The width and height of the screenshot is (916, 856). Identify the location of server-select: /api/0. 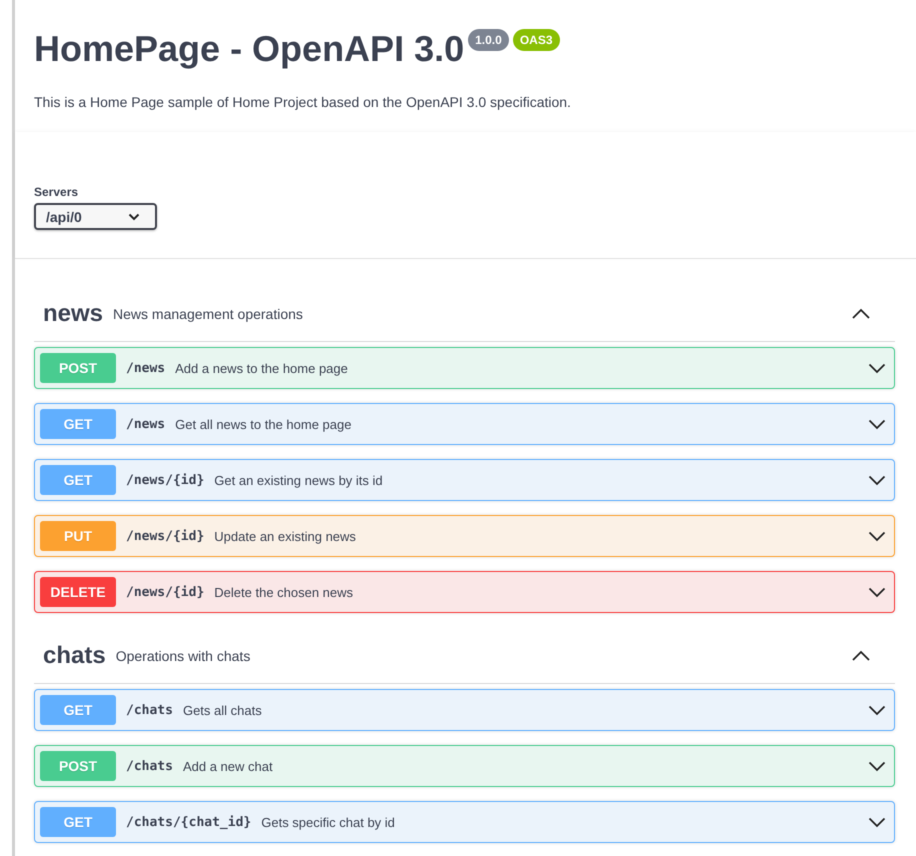
(95, 216).